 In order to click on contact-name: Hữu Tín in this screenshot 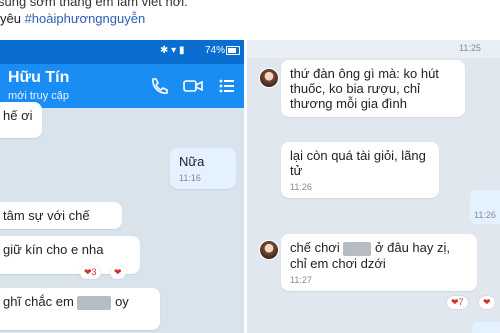, I will do `click(39, 77)`.